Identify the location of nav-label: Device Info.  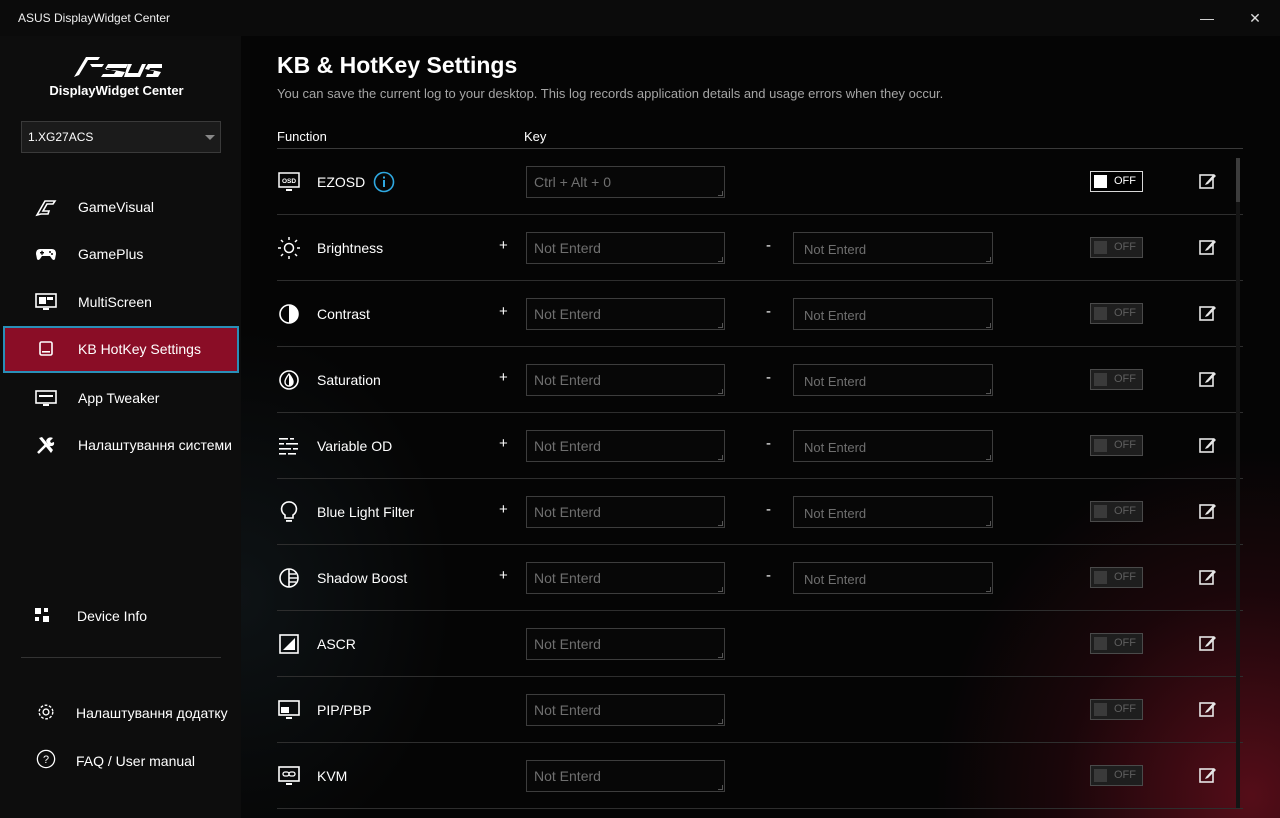
(112, 616).